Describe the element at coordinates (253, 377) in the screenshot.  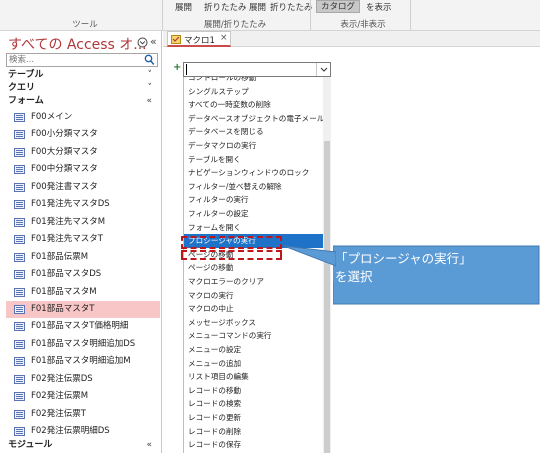
I see `action-list-item: リスト項目の編集` at that location.